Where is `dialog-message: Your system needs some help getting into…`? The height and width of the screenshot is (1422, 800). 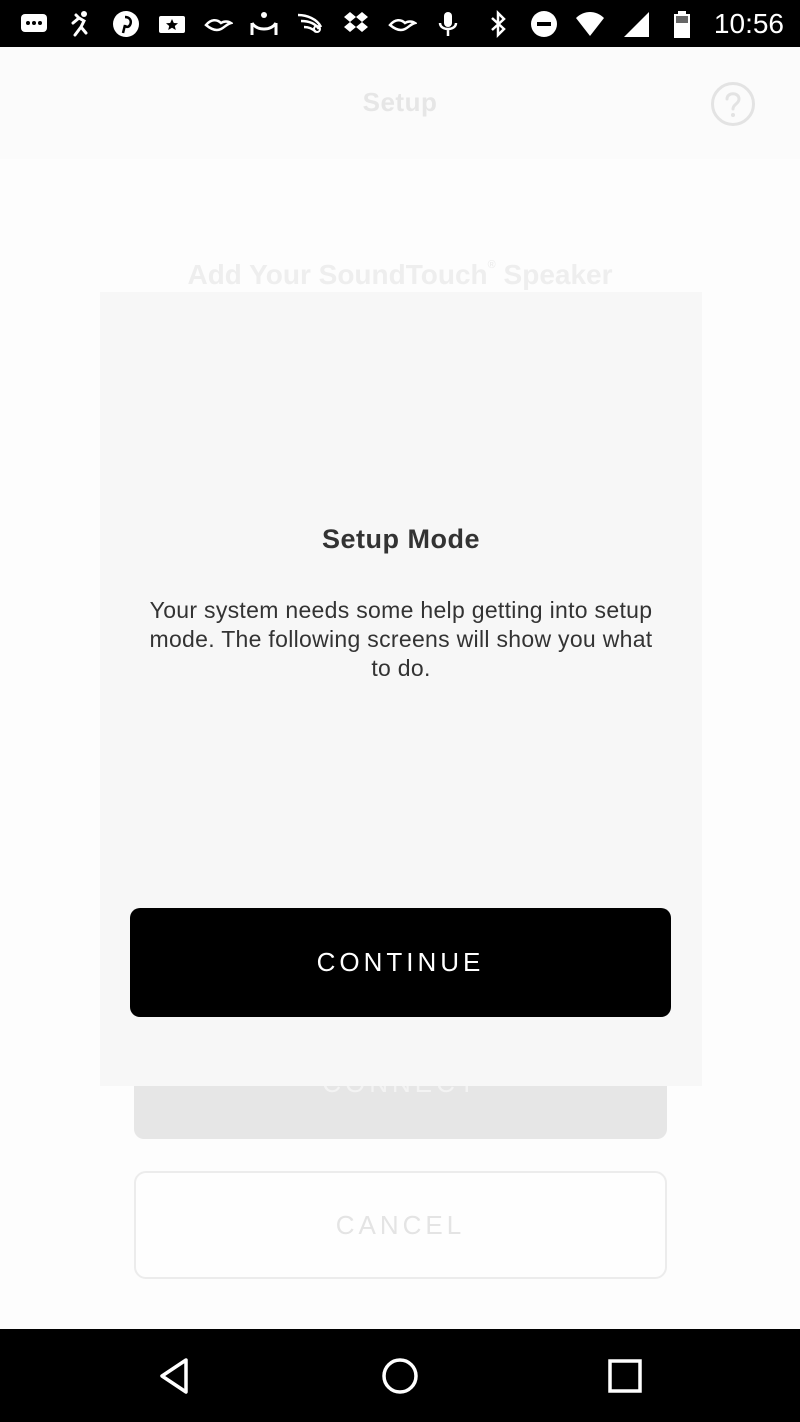
dialog-message: Your system needs some help getting into… is located at coordinates (401, 639).